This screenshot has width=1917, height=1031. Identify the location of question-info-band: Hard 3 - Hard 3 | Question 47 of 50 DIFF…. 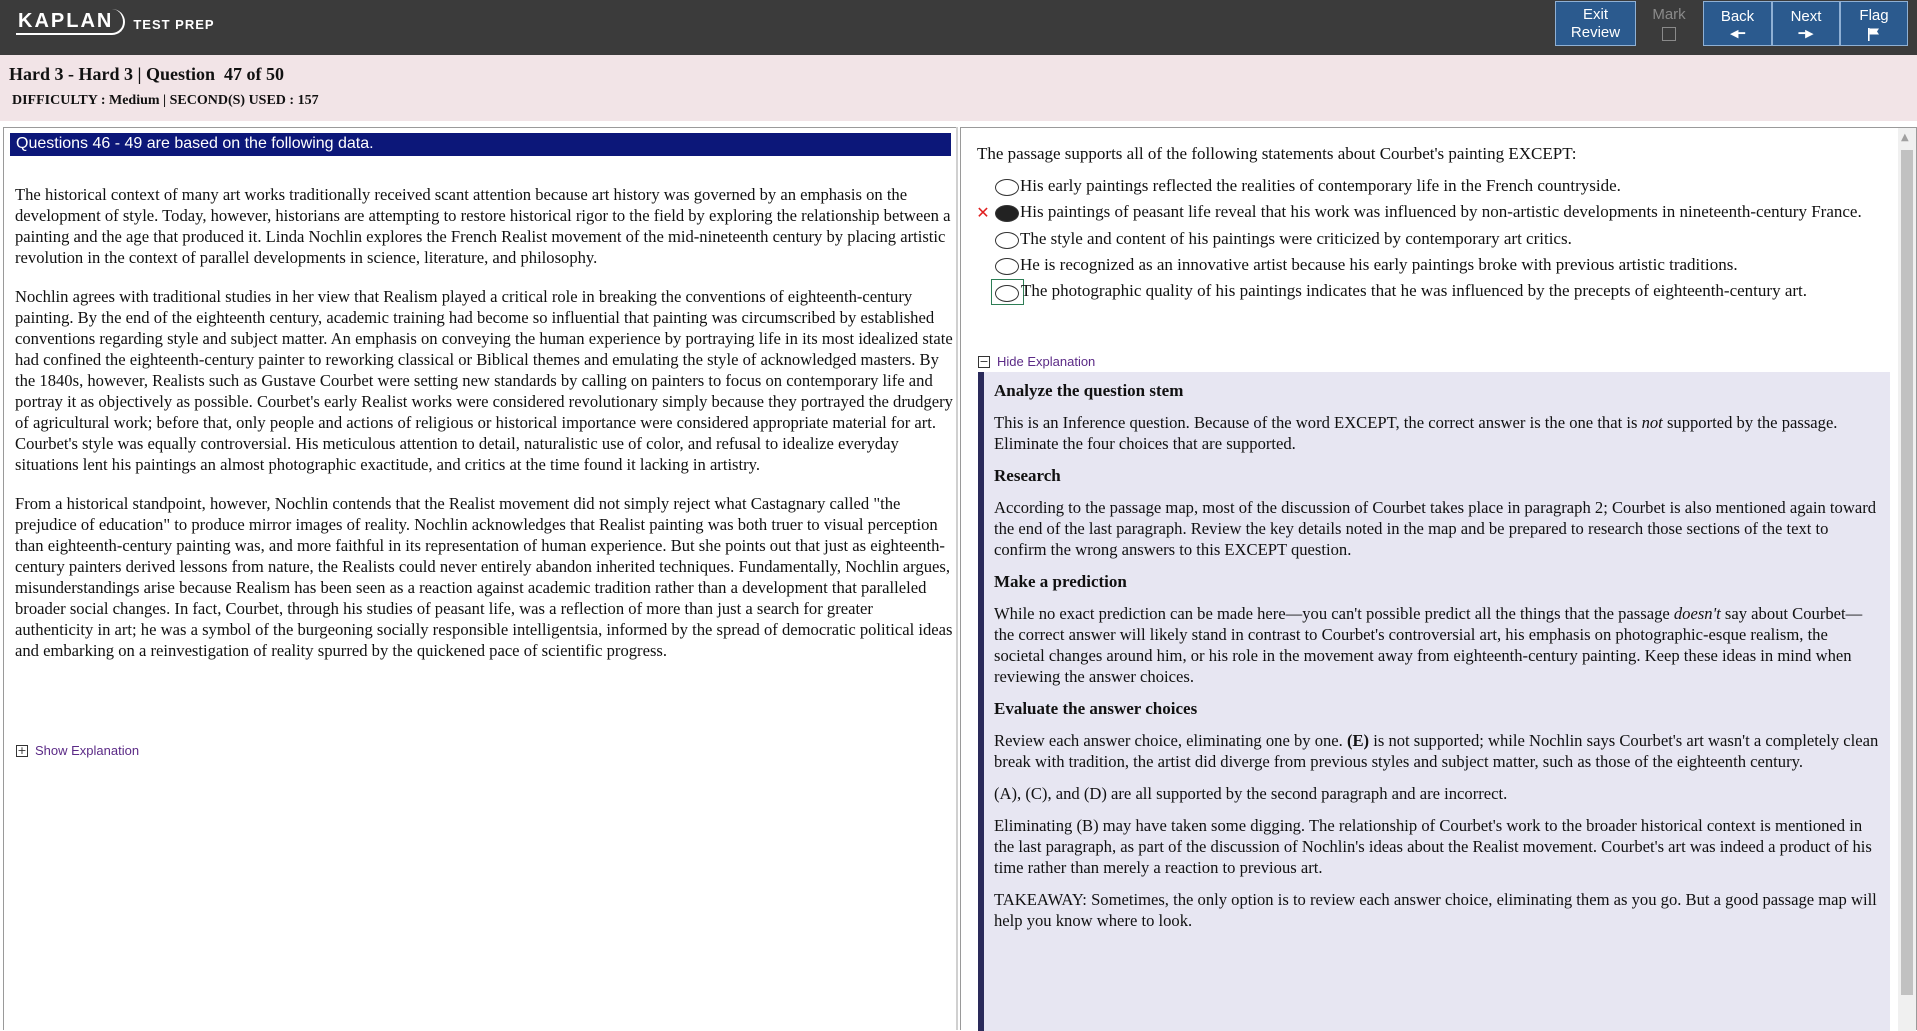
(958, 88).